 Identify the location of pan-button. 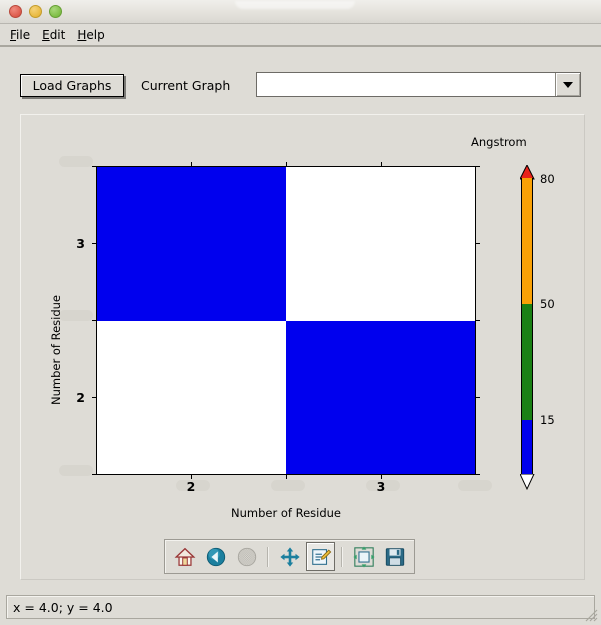
(289, 556).